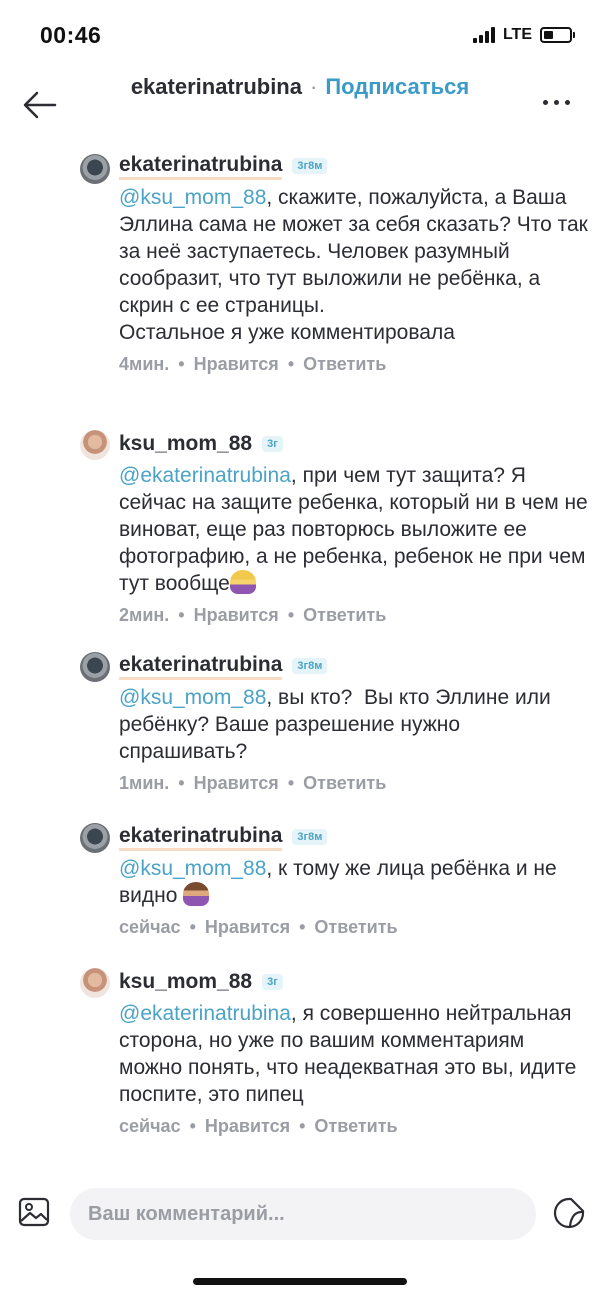 The image size is (600, 1297). What do you see at coordinates (216, 86) in the screenshot?
I see `nav-username: ekaterinatrubina` at bounding box center [216, 86].